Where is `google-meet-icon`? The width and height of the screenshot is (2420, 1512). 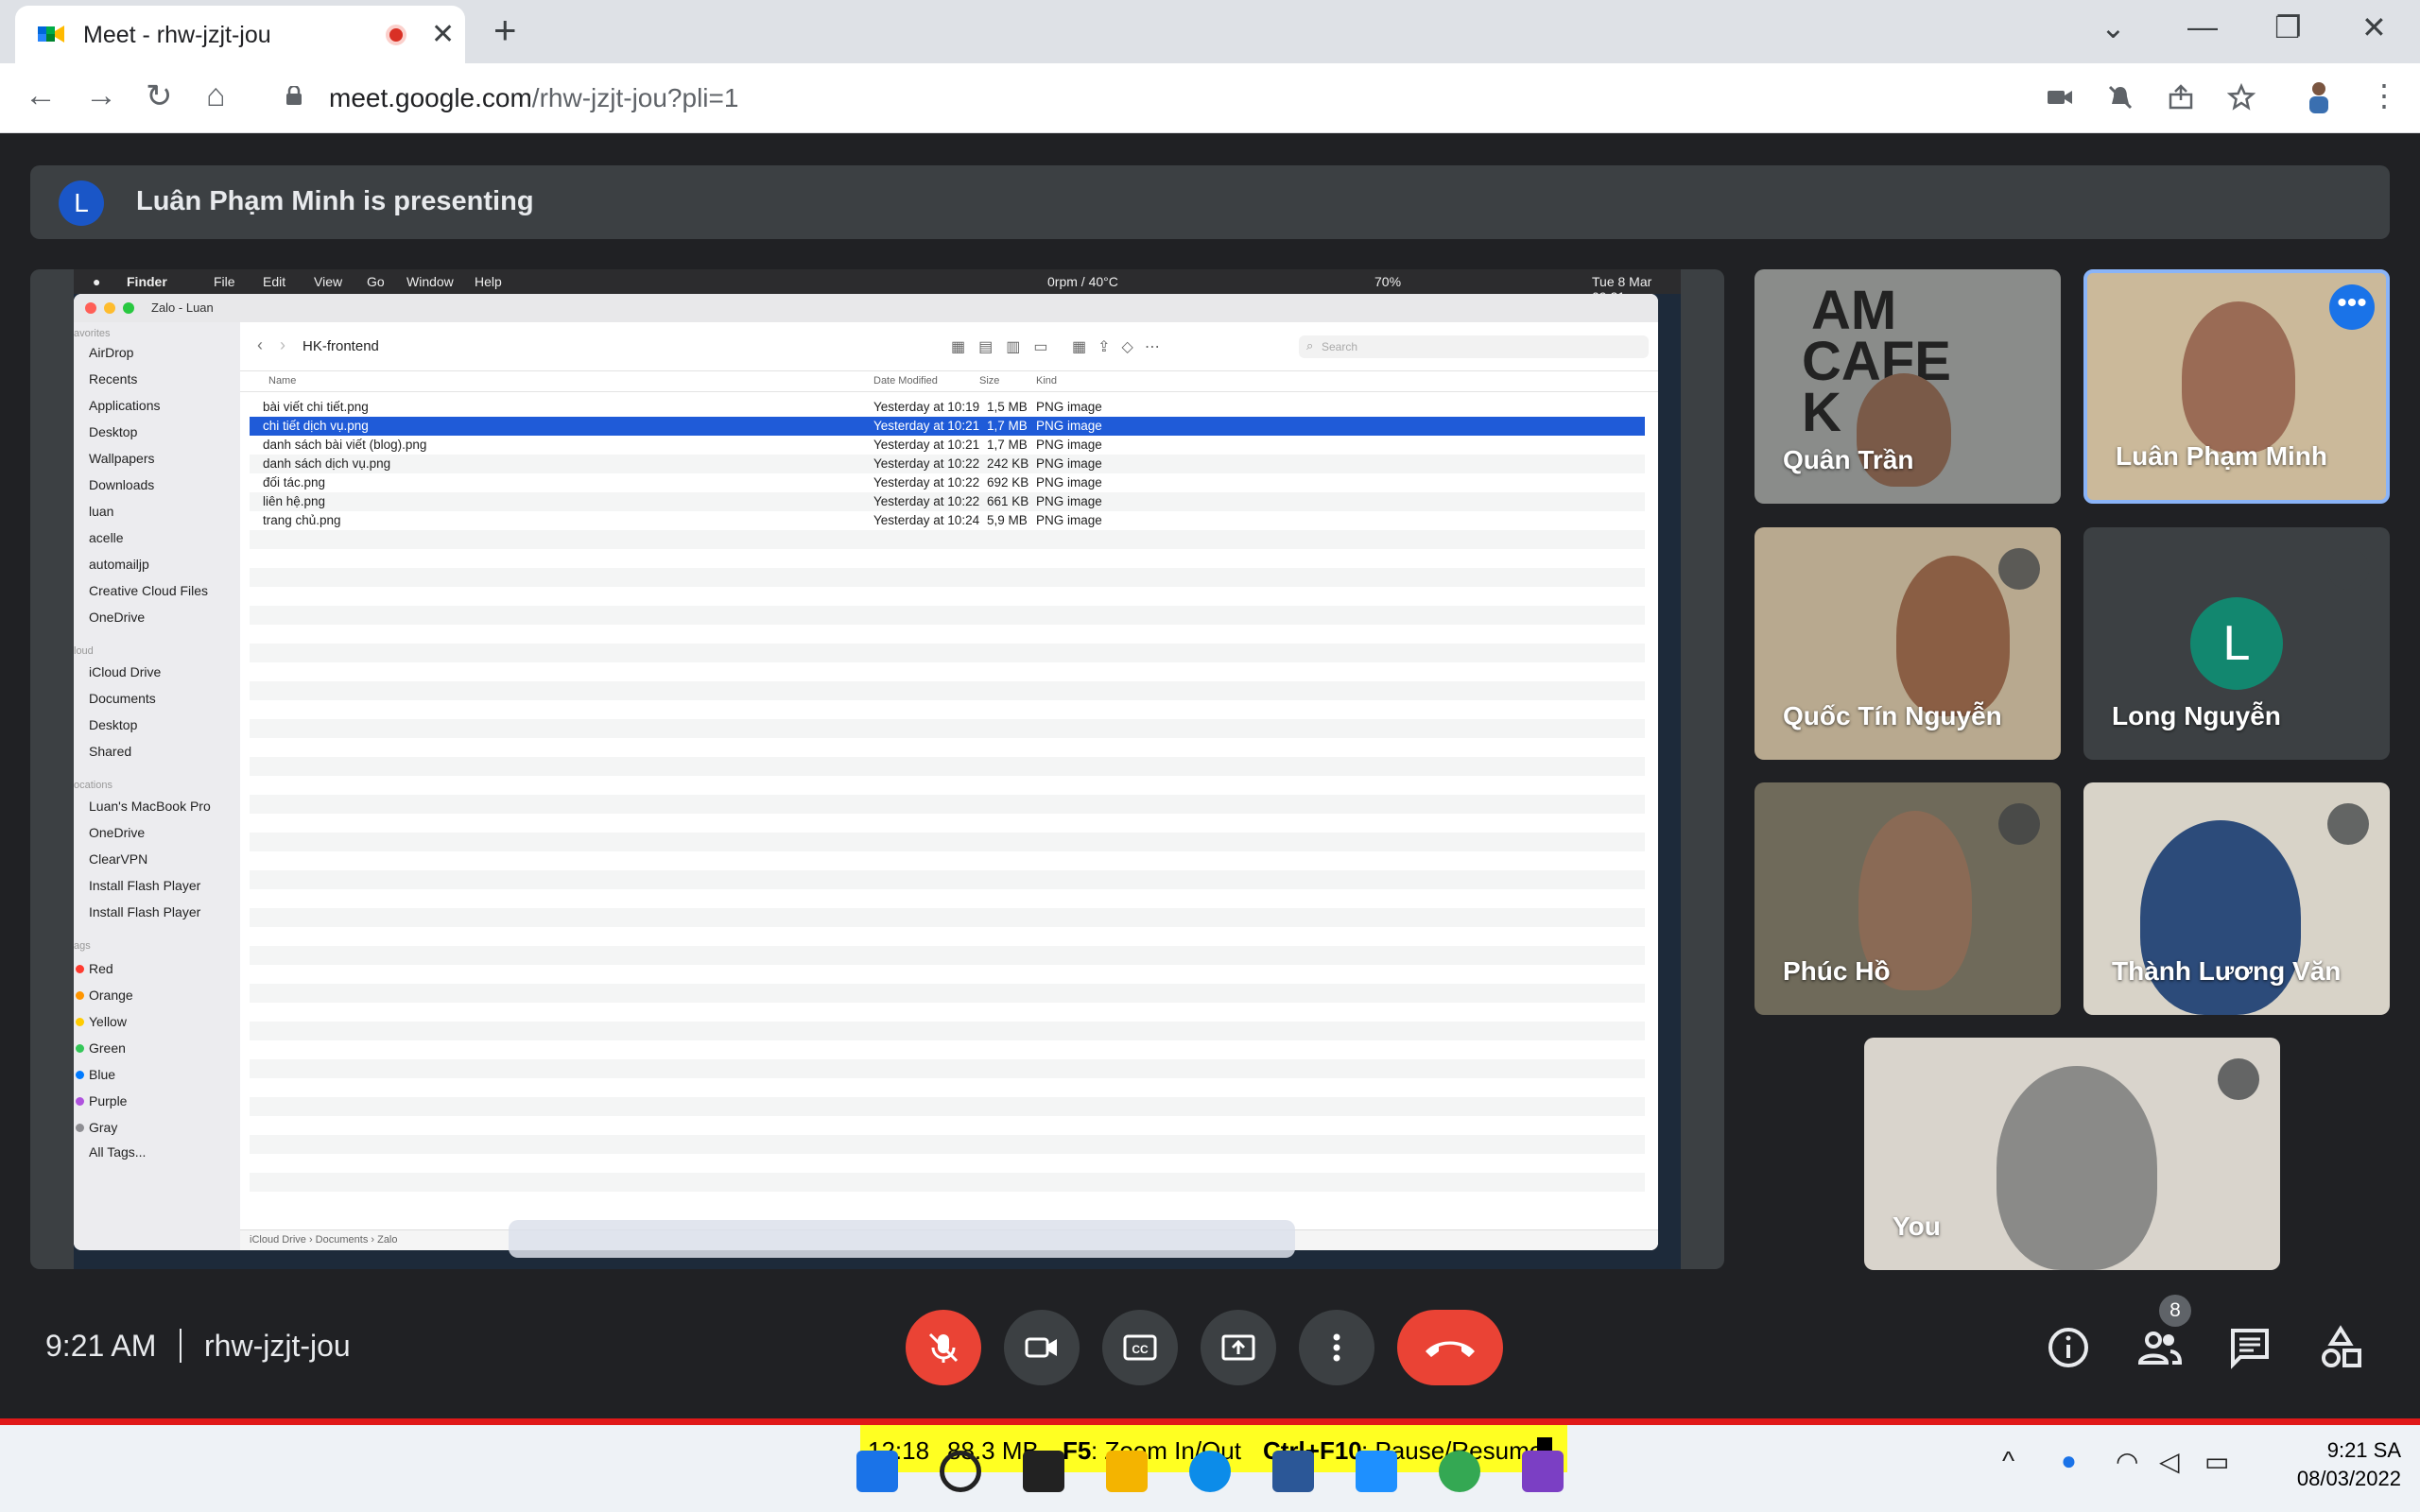
google-meet-icon is located at coordinates (51, 34).